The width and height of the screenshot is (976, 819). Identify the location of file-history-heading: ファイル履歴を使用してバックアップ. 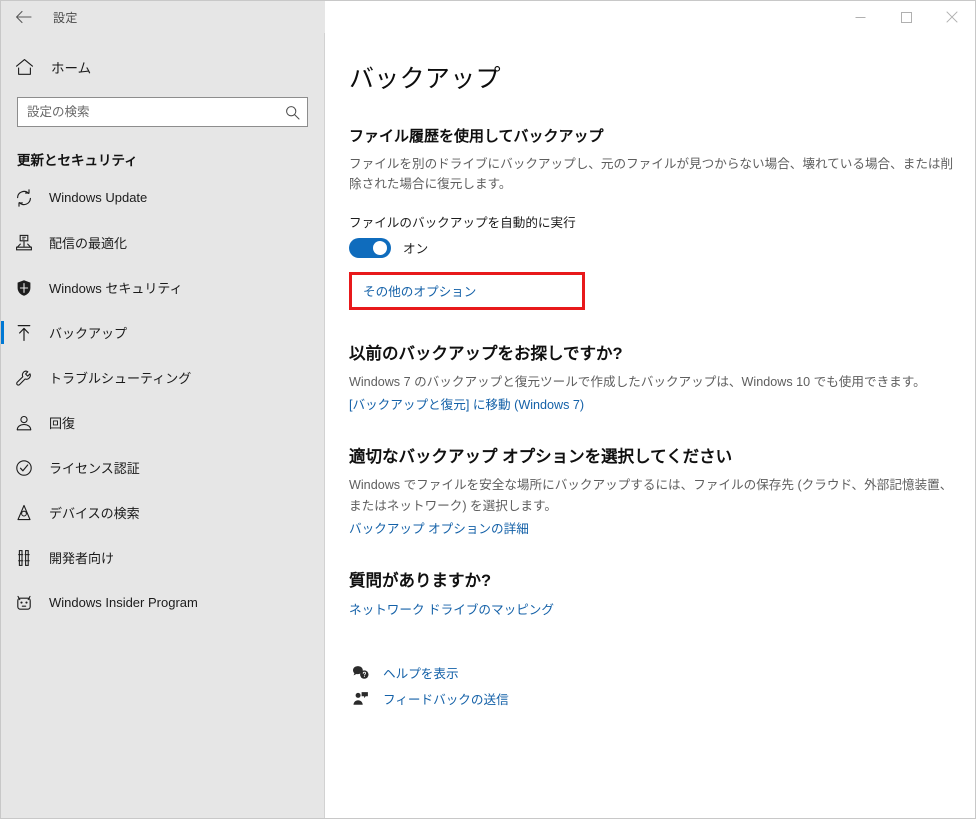
(476, 136).